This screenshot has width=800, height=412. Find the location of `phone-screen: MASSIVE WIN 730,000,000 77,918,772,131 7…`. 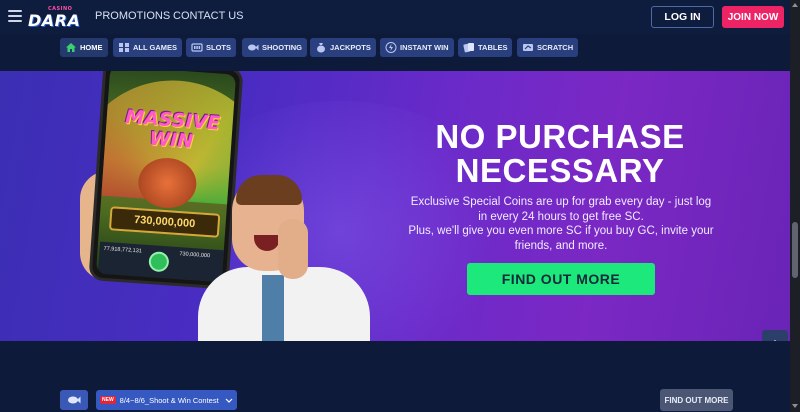

phone-screen: MASSIVE WIN 730,000,000 77,918,772,131 7… is located at coordinates (166, 177).